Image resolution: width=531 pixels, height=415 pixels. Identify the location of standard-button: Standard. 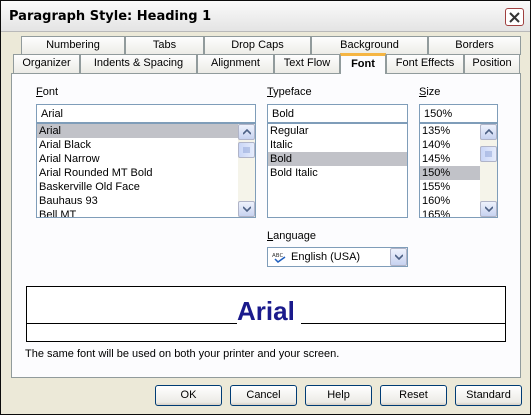
(488, 395).